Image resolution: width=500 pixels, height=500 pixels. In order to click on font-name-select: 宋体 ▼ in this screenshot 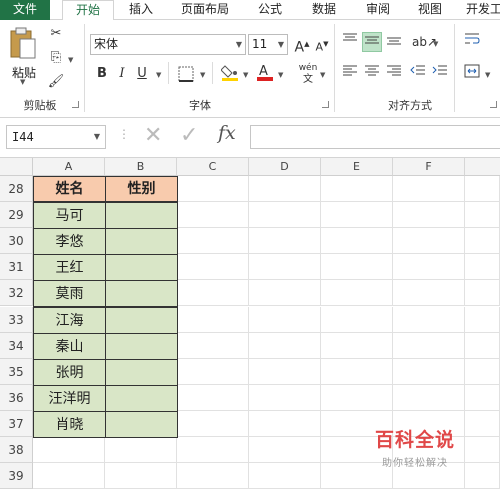, I will do `click(168, 44)`.